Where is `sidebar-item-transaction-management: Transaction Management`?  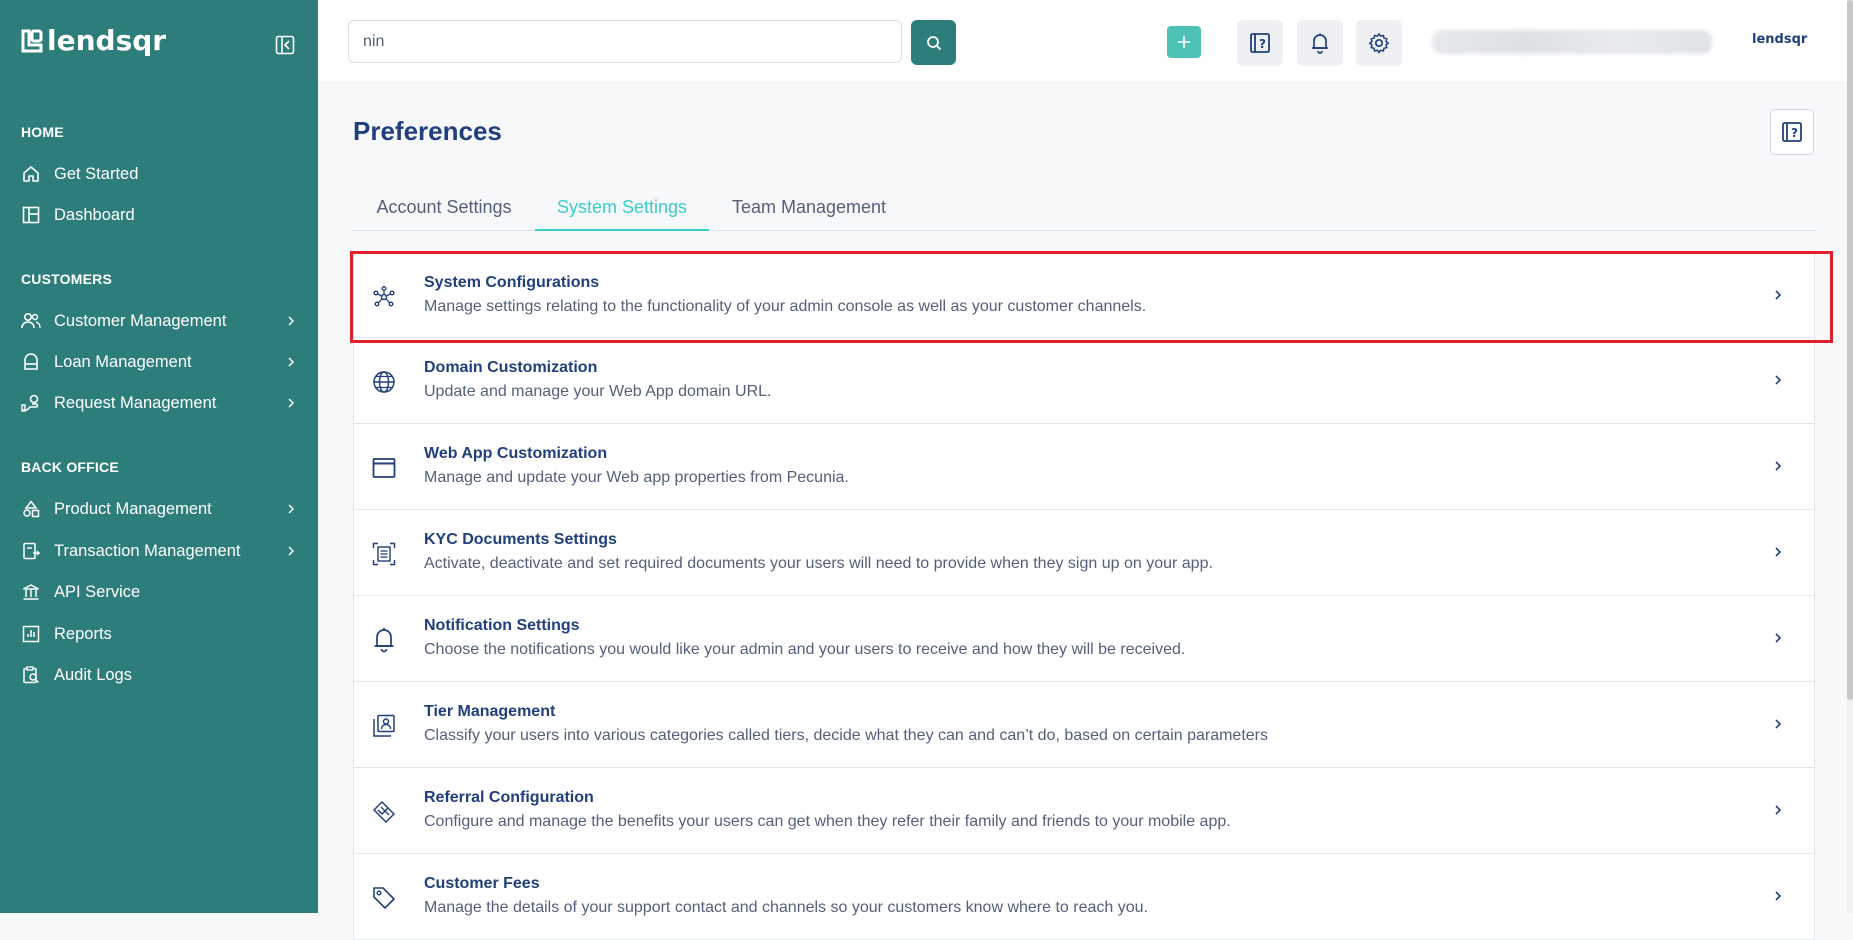
sidebar-item-transaction-management: Transaction Management is located at coordinates (159, 551).